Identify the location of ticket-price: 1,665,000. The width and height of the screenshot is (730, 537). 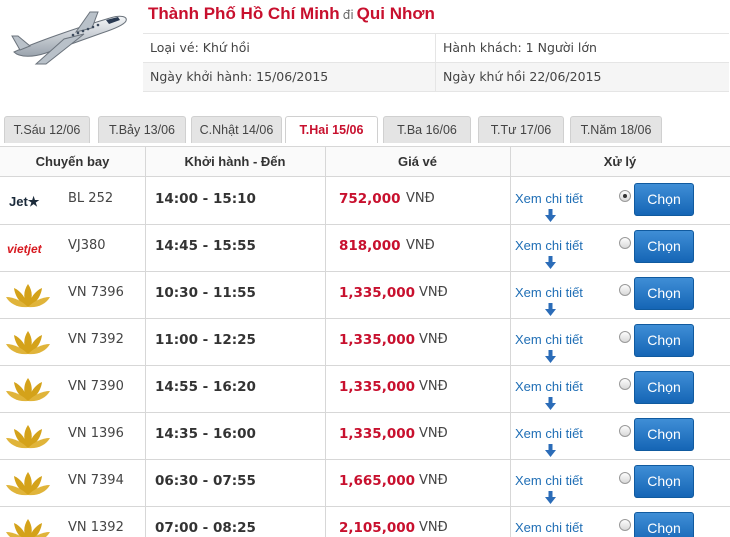
(377, 481).